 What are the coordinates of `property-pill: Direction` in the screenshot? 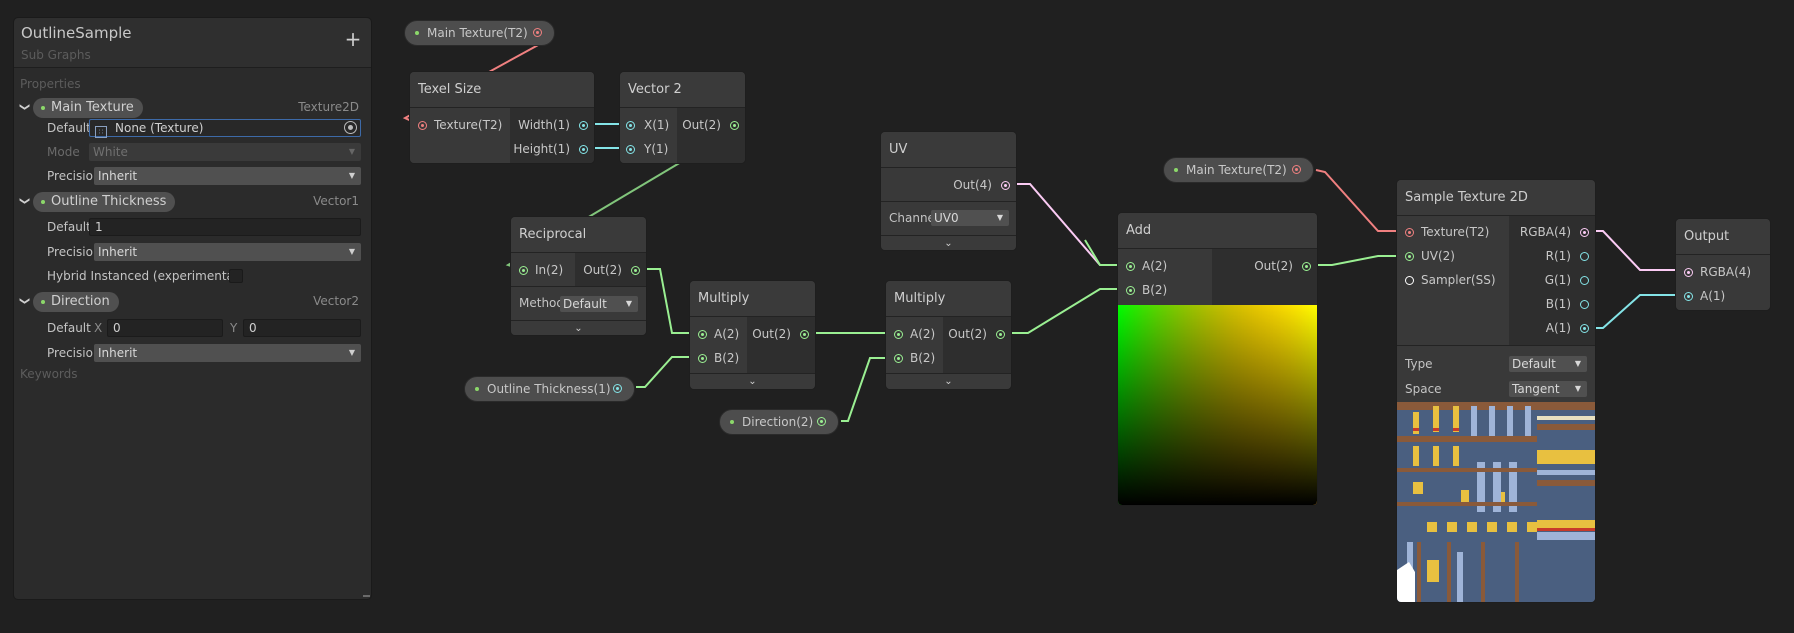 It's located at (76, 302).